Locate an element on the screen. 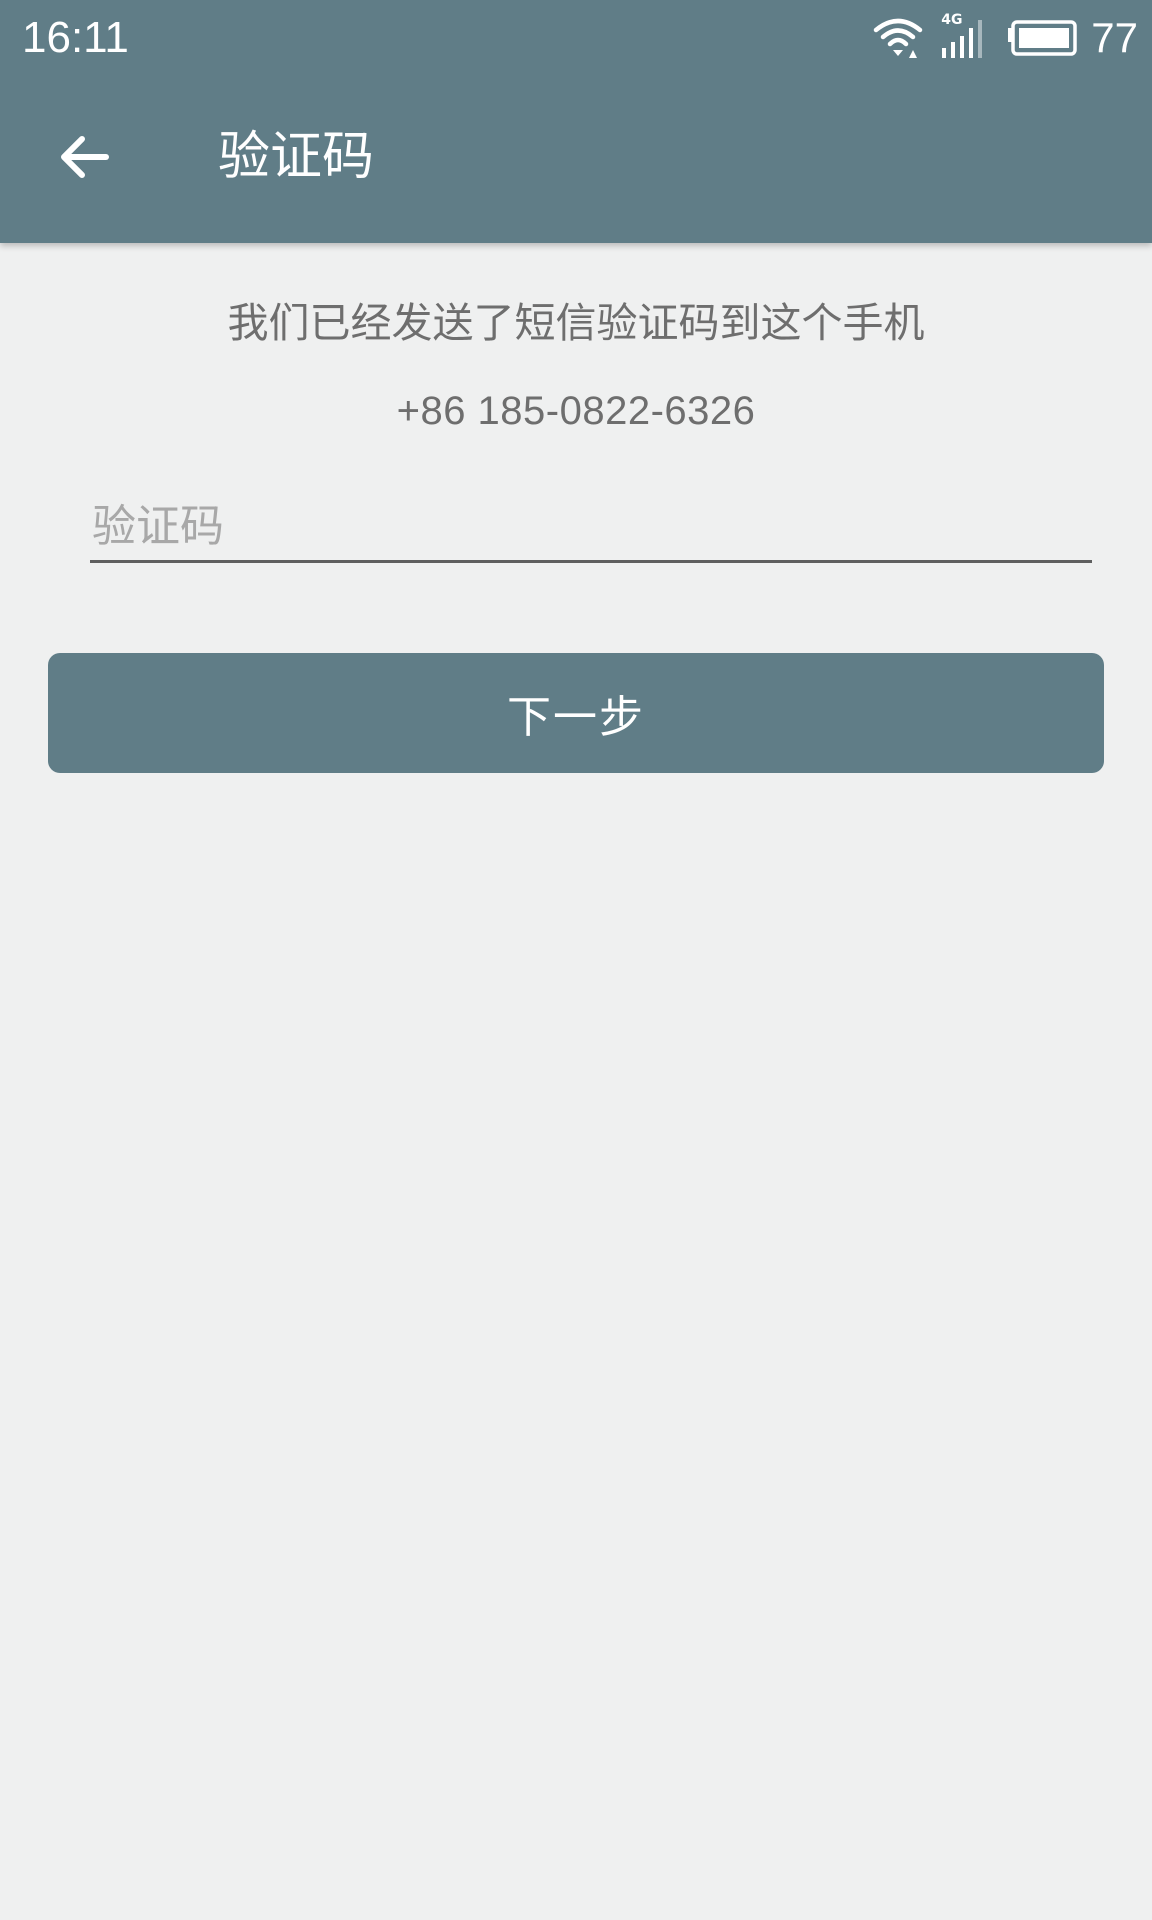  app-bar: 16:11 4G 77 验证码 is located at coordinates (576, 121).